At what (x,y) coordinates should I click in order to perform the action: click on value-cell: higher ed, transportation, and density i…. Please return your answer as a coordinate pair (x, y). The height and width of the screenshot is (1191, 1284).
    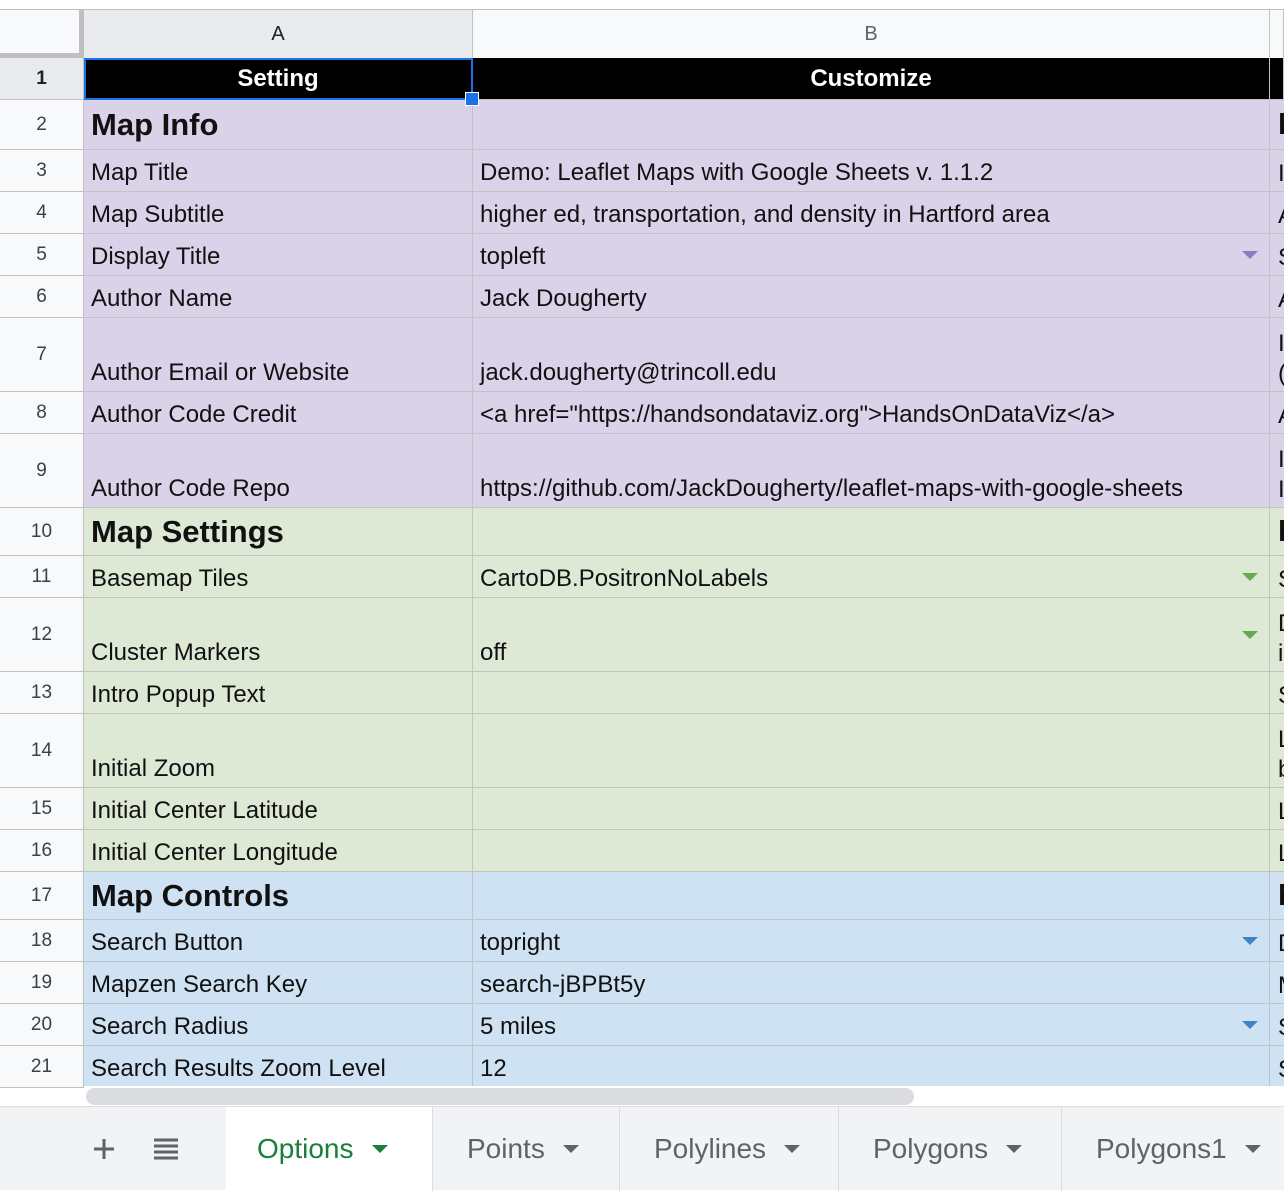
    Looking at the image, I should click on (871, 213).